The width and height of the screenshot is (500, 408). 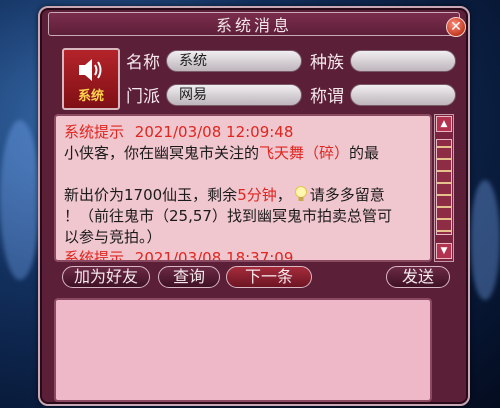 What do you see at coordinates (90, 70) in the screenshot?
I see `speaker-icon` at bounding box center [90, 70].